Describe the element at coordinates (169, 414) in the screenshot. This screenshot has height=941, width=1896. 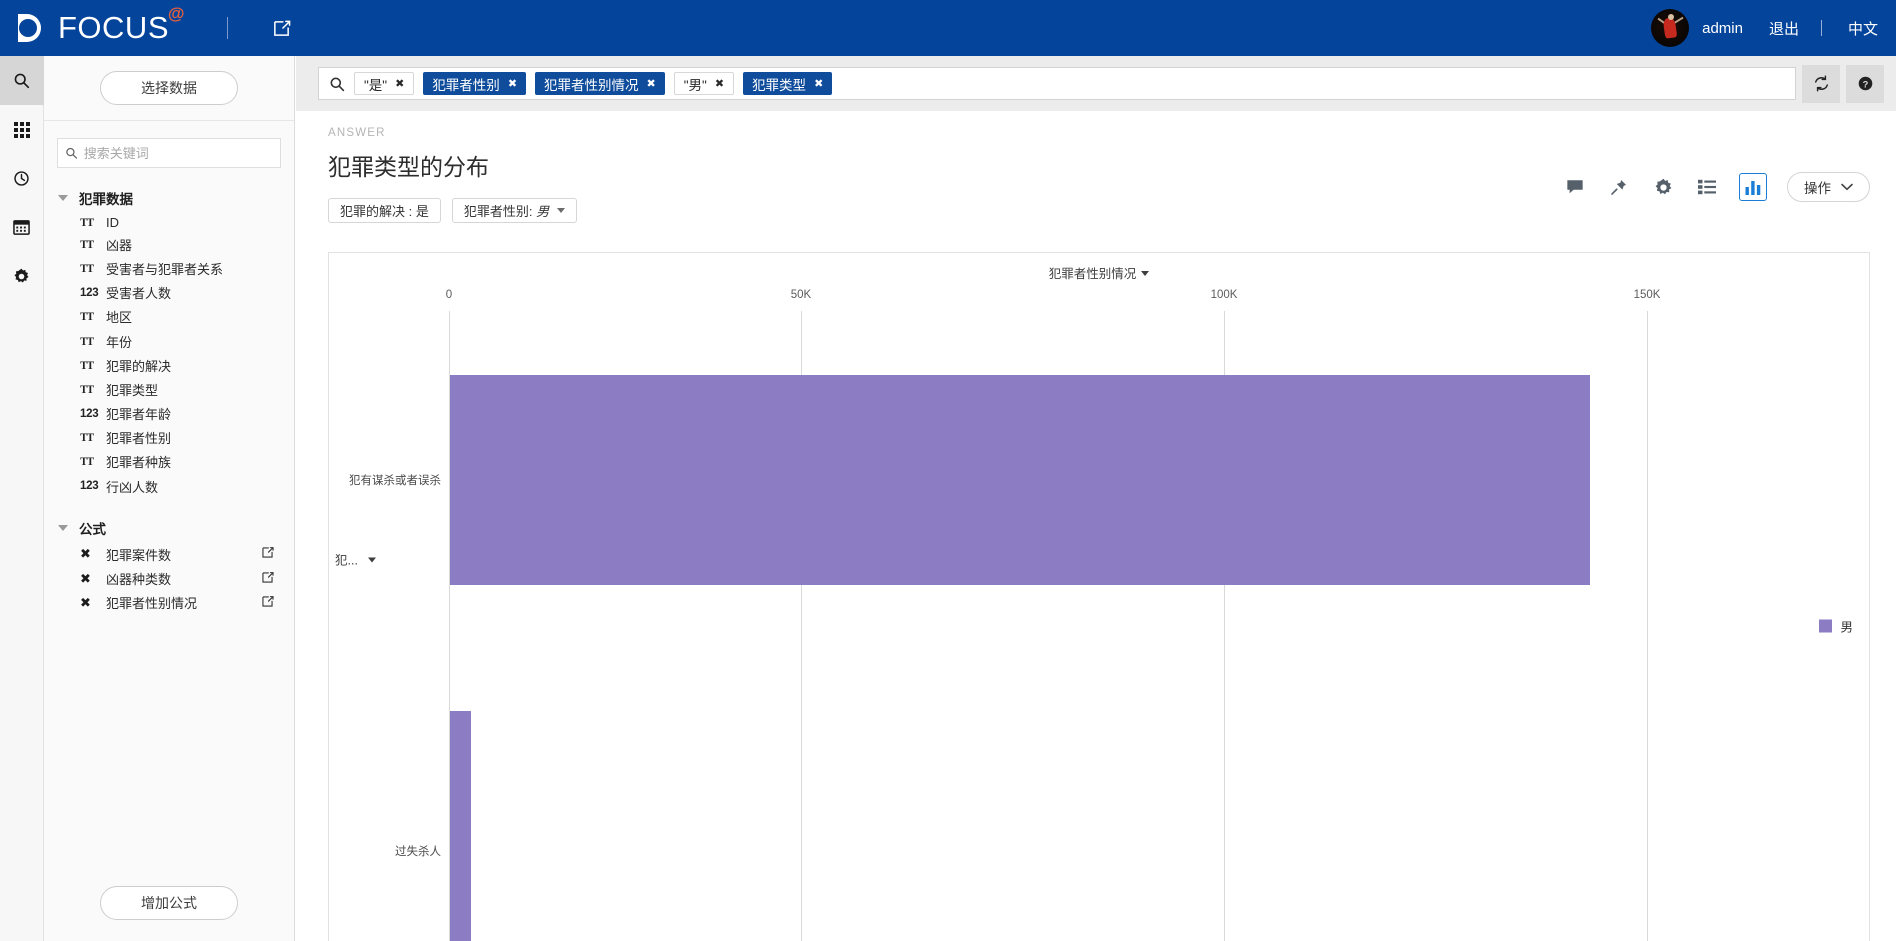
I see `field-offender-age: 123 犯罪者年龄` at that location.